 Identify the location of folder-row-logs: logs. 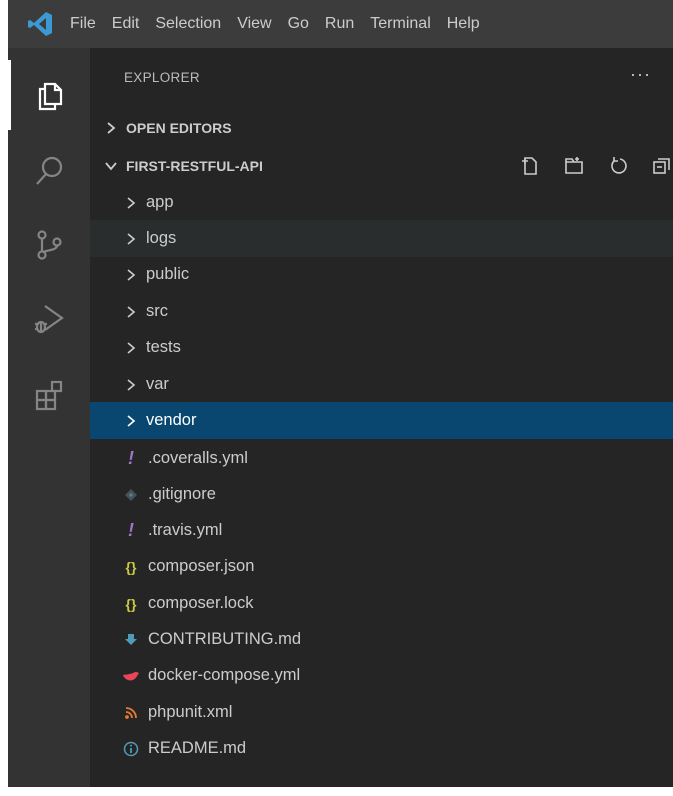
(381, 238).